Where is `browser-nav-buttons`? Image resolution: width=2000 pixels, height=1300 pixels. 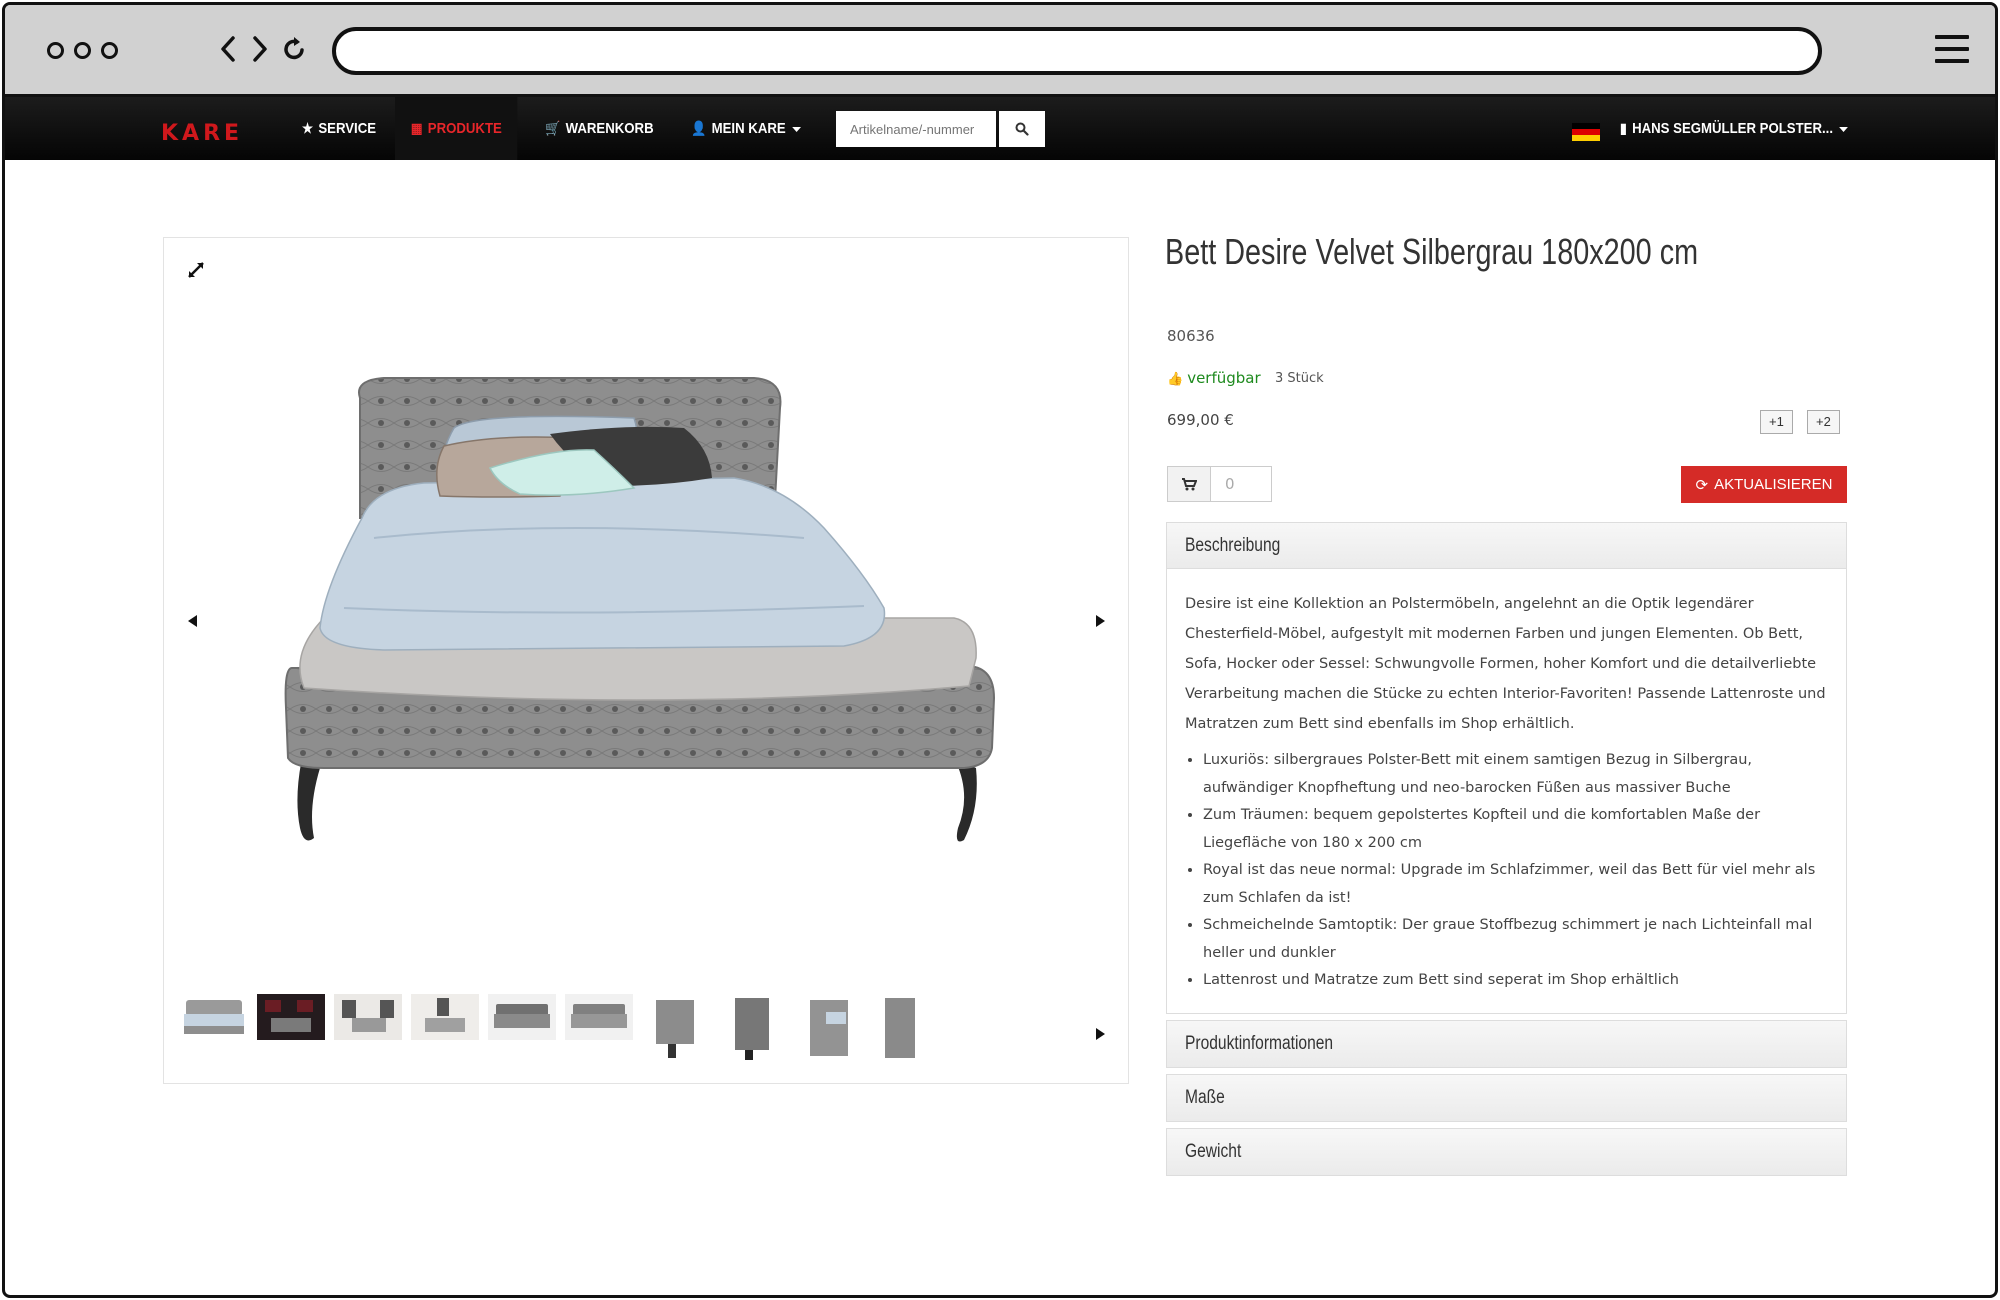 browser-nav-buttons is located at coordinates (263, 49).